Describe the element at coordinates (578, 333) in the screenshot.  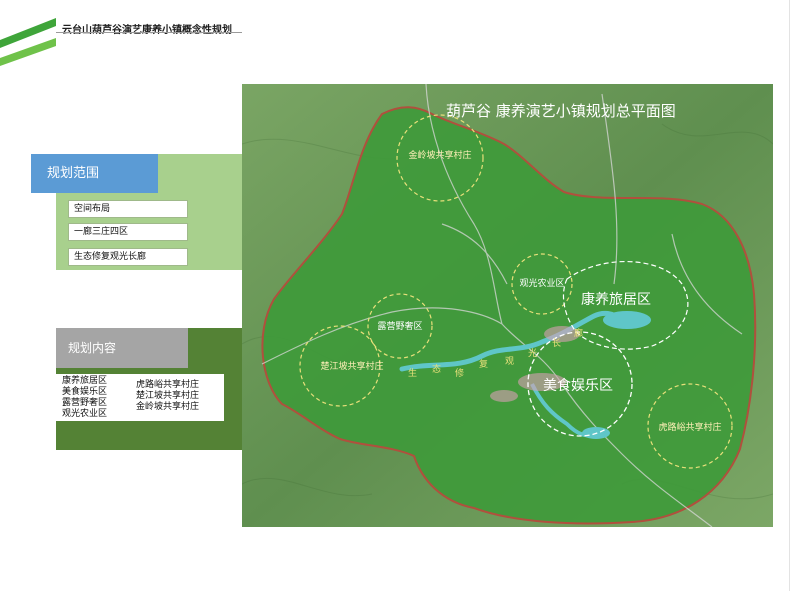
I see `corridor-char: 廊` at that location.